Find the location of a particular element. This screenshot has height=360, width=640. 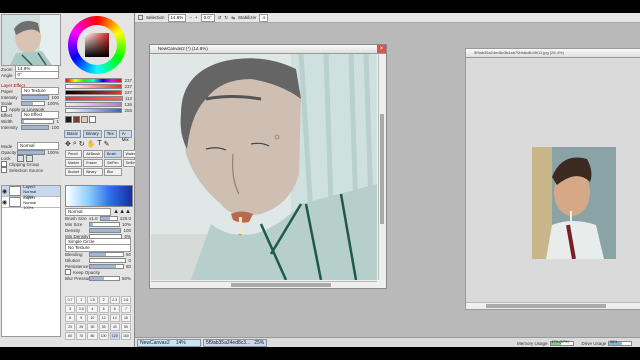

eyedropper-icon: ✎ is located at coordinates (107, 144).